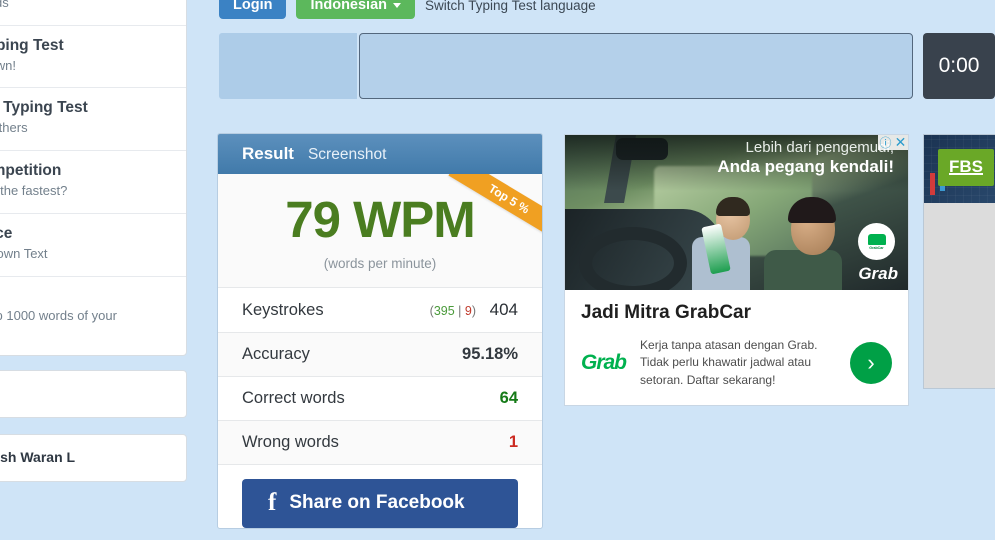  What do you see at coordinates (397, 5) in the screenshot?
I see `chevron-down-icon` at bounding box center [397, 5].